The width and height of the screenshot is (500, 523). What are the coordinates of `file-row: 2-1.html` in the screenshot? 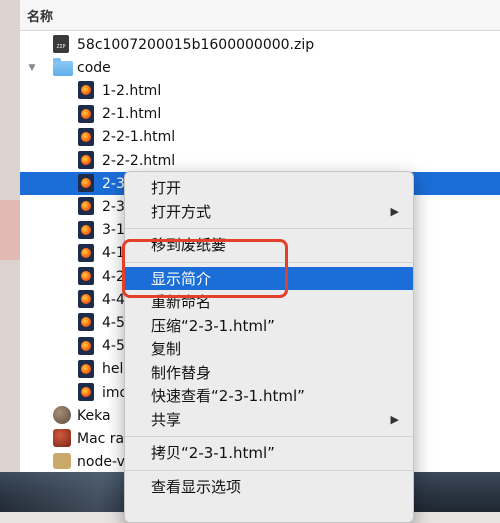 It's located at (260, 114).